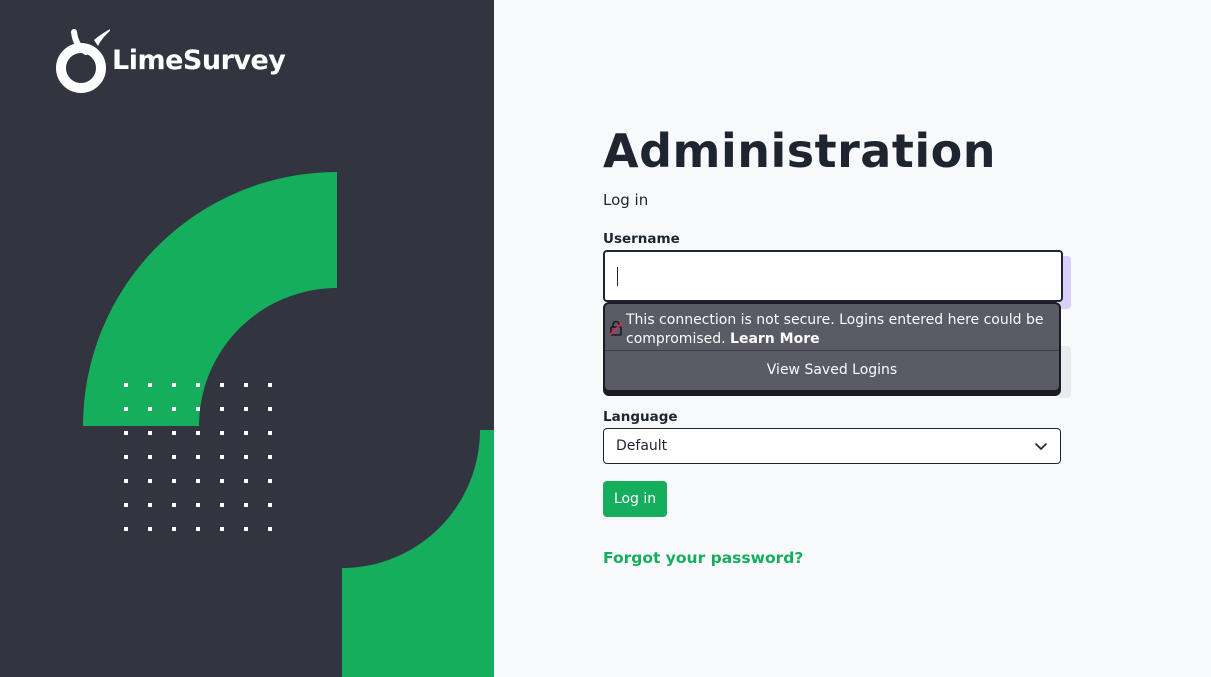 This screenshot has height=677, width=1211. Describe the element at coordinates (616, 328) in the screenshot. I see `insecure-lock-icon` at that location.